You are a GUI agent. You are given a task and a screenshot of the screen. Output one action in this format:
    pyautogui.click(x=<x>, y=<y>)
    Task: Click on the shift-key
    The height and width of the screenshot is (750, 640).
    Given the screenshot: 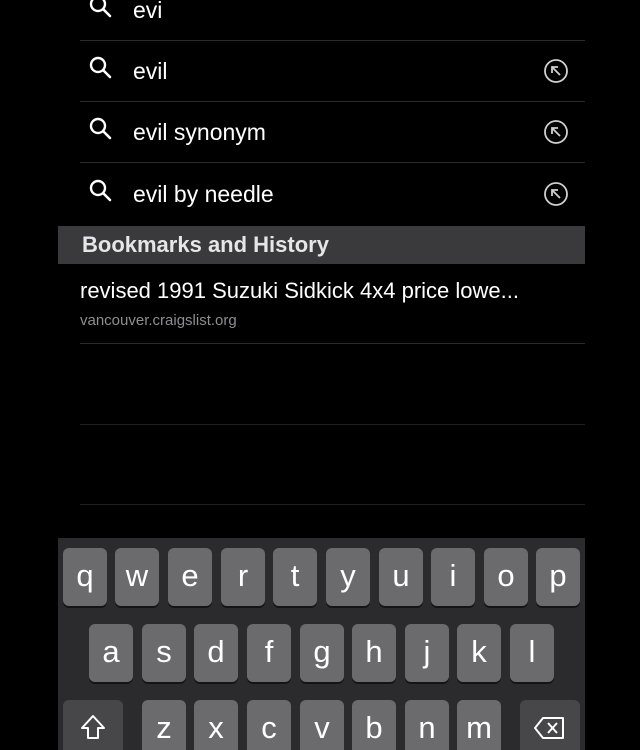 What is the action you would take?
    pyautogui.click(x=93, y=725)
    